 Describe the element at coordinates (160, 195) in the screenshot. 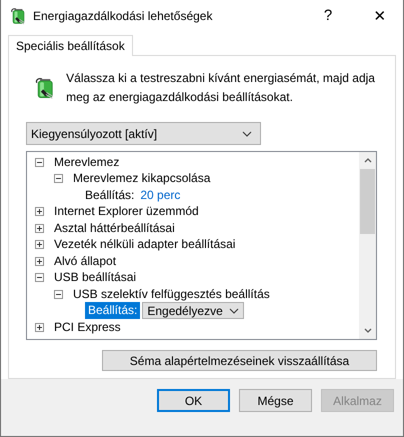

I see `setting-link: 20 perc` at that location.